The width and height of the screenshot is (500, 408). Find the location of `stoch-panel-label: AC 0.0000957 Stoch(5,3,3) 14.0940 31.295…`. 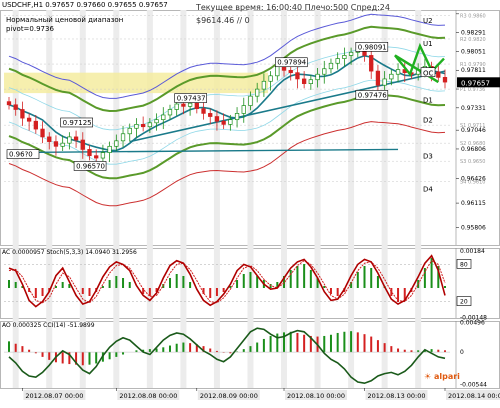

stoch-panel-label: AC 0.0000957 Stoch(5,3,3) 14.0940 31.295… is located at coordinates (69, 252).